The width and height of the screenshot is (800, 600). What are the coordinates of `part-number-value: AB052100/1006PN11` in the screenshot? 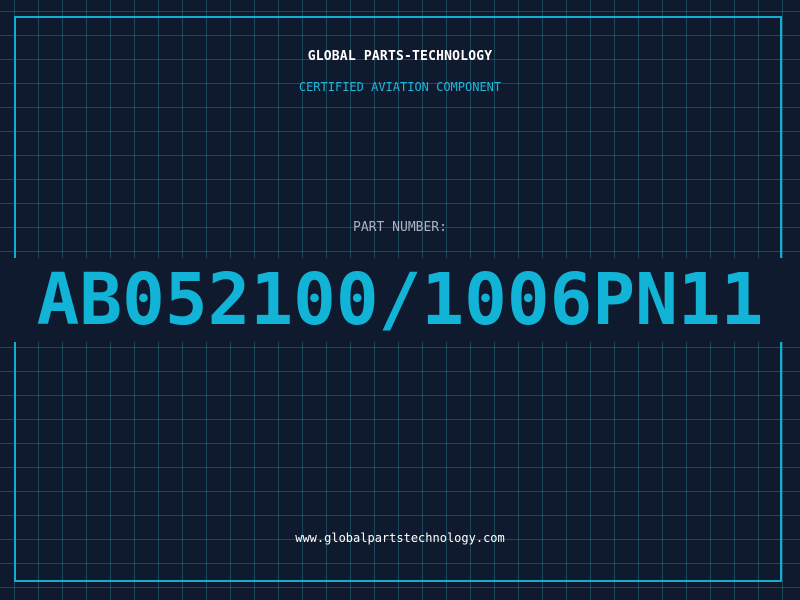 It's located at (400, 299).